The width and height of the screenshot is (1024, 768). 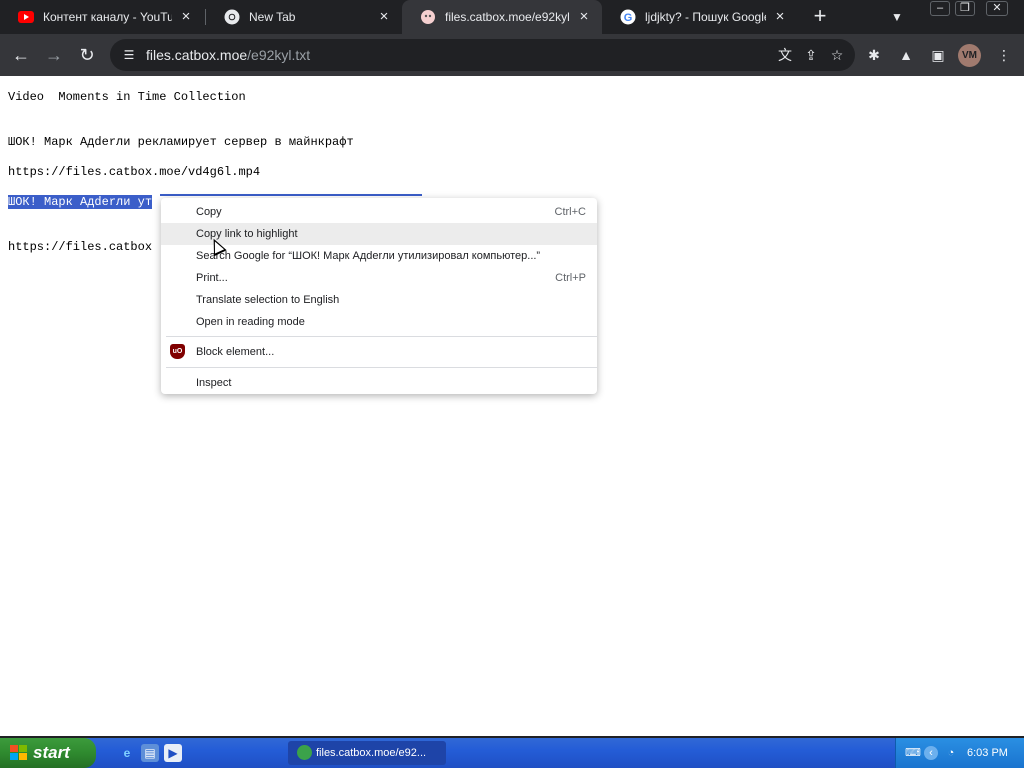 What do you see at coordinates (969, 55) in the screenshot?
I see `avatar: VM` at bounding box center [969, 55].